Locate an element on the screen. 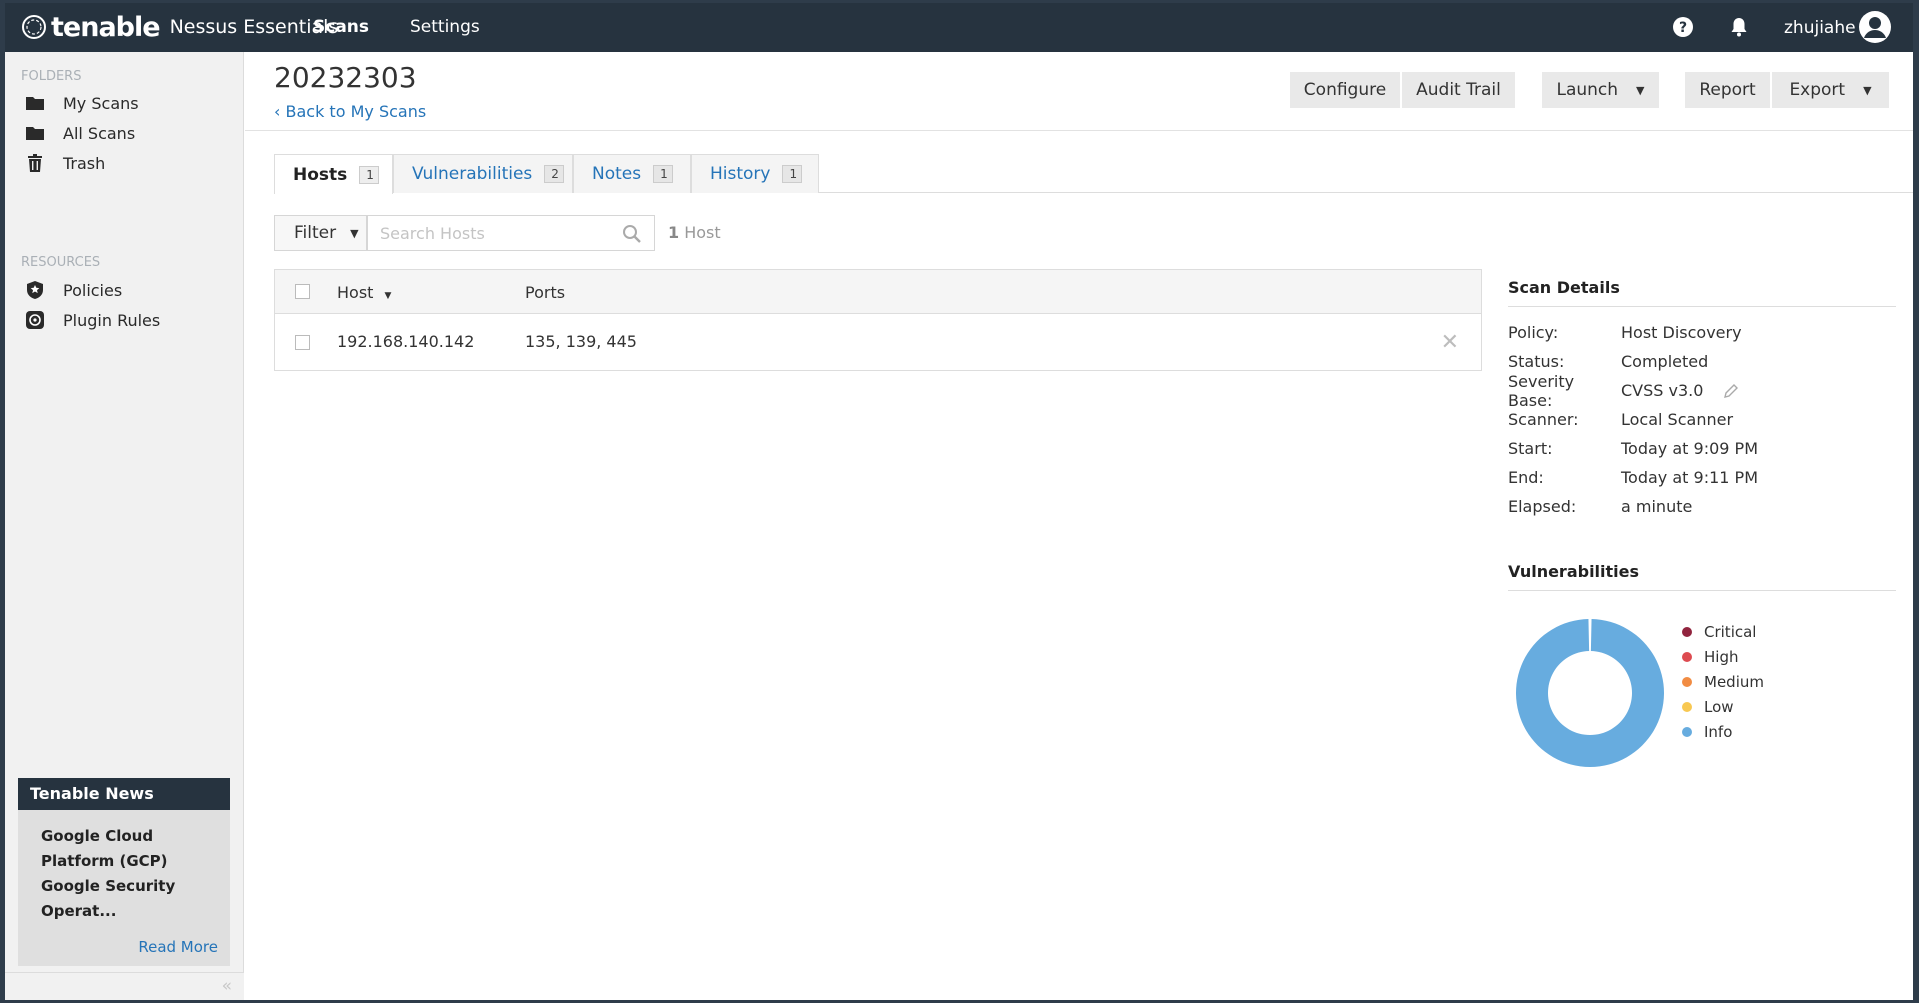 This screenshot has height=1003, width=1919. tenable-ring-icon is located at coordinates (34, 27).